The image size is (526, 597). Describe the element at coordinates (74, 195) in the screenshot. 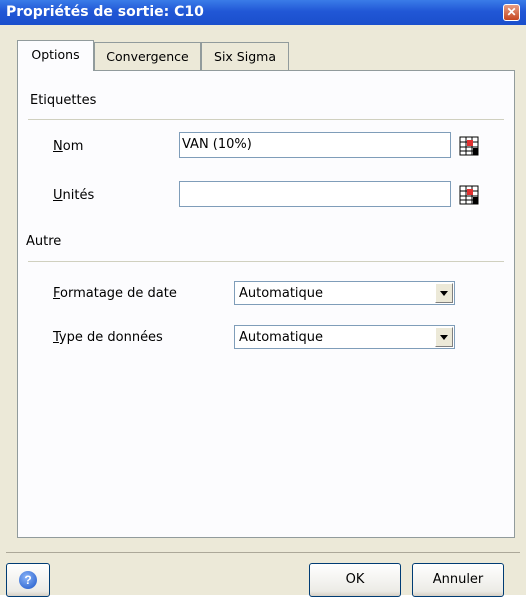

I see `units-label: Unités` at that location.